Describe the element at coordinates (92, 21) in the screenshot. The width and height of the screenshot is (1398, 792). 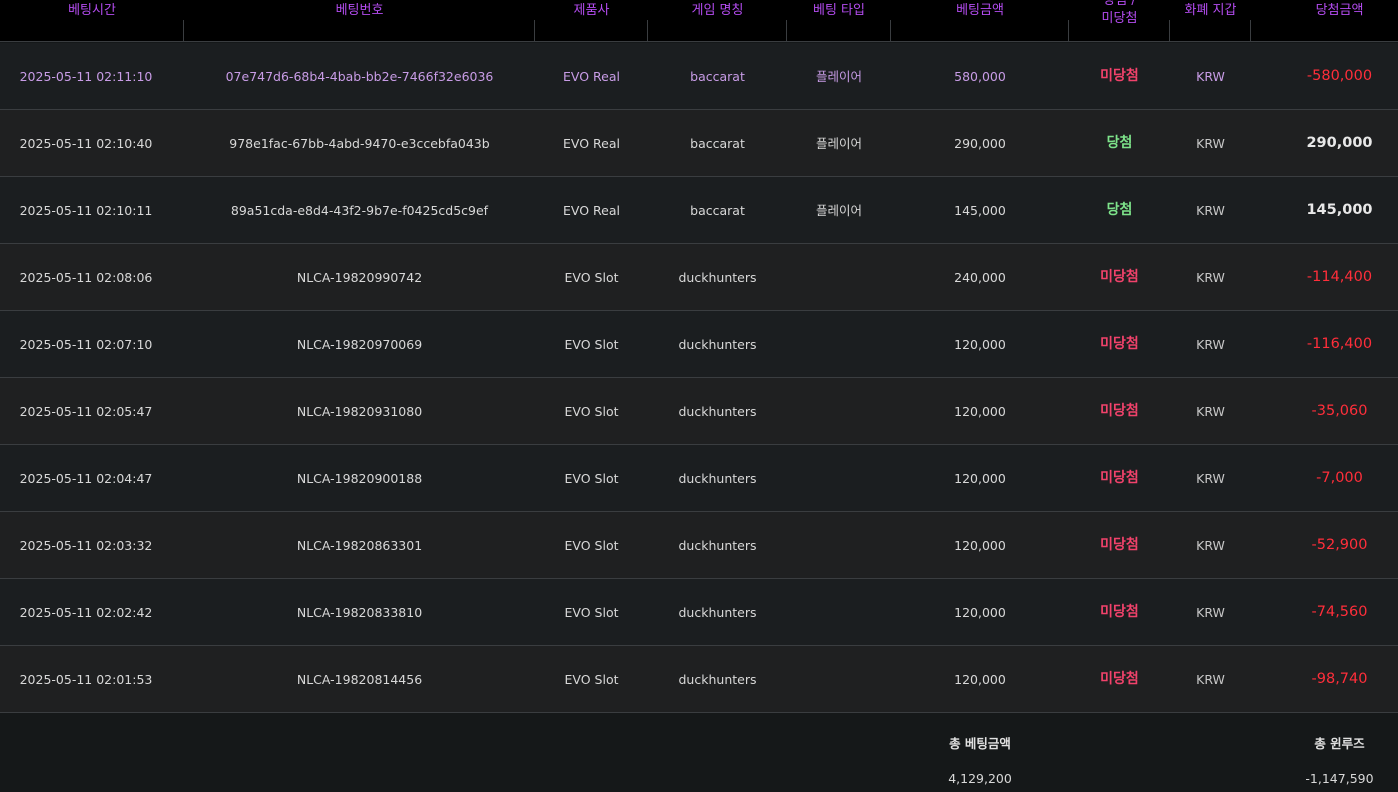
I see `header-bet-time: 베팅시간` at that location.